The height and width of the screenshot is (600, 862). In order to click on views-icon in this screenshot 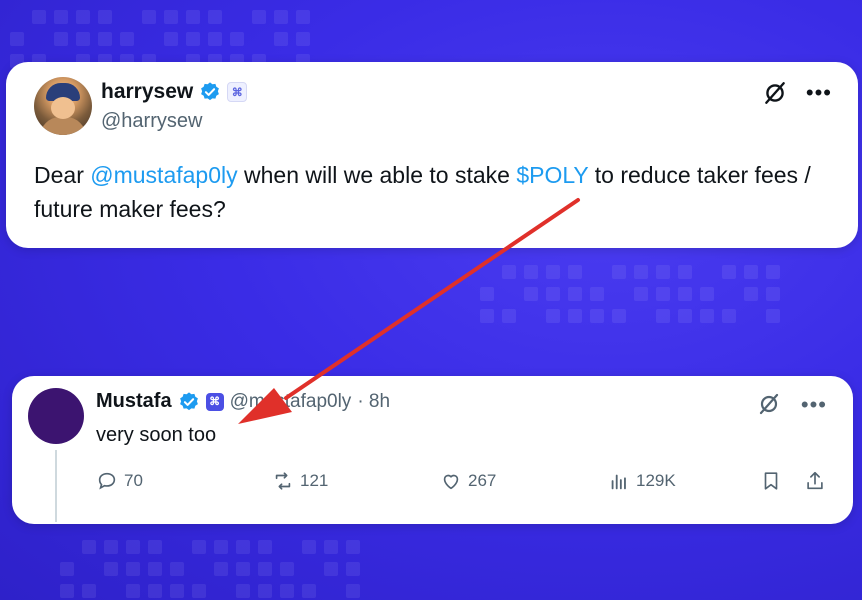, I will do `click(618, 482)`.